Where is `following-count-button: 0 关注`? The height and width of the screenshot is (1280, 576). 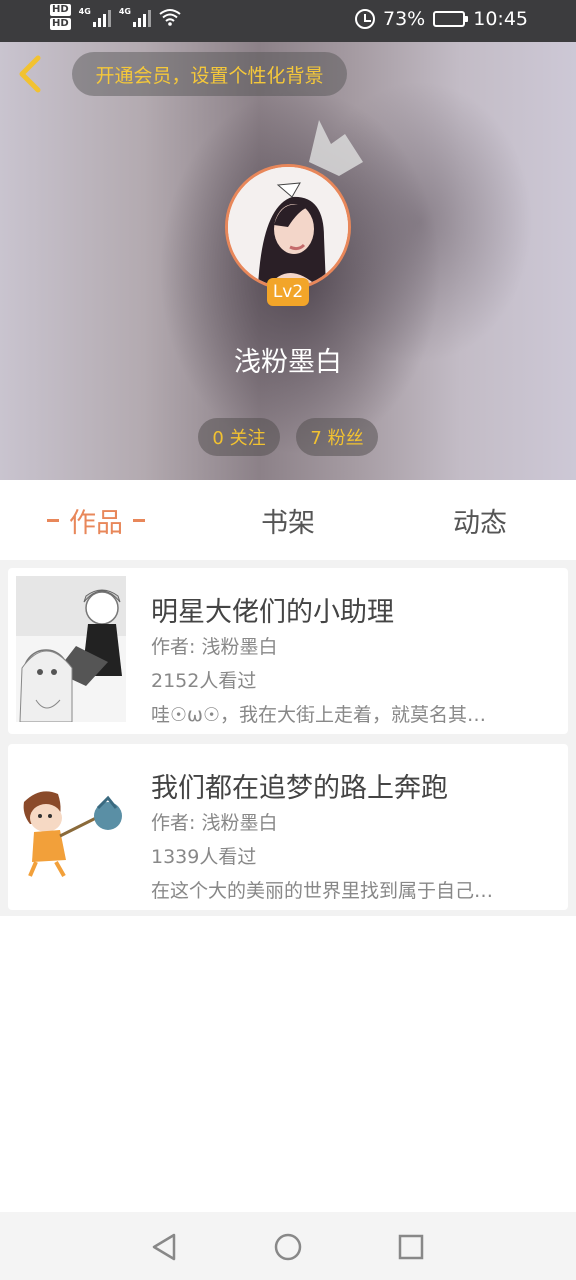
following-count-button: 0 关注 is located at coordinates (239, 437).